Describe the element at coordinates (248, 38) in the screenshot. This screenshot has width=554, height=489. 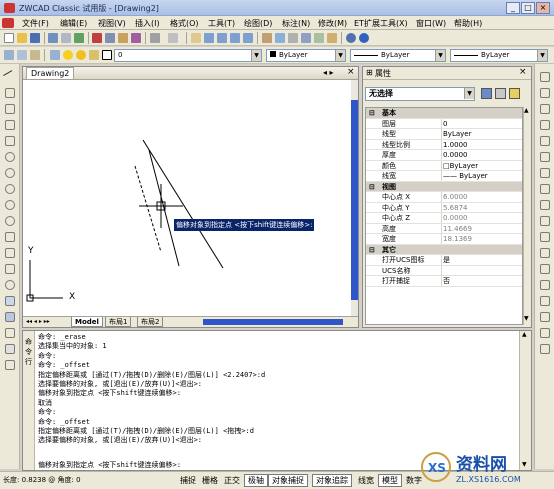
I see `zoom-extents-icon` at that location.